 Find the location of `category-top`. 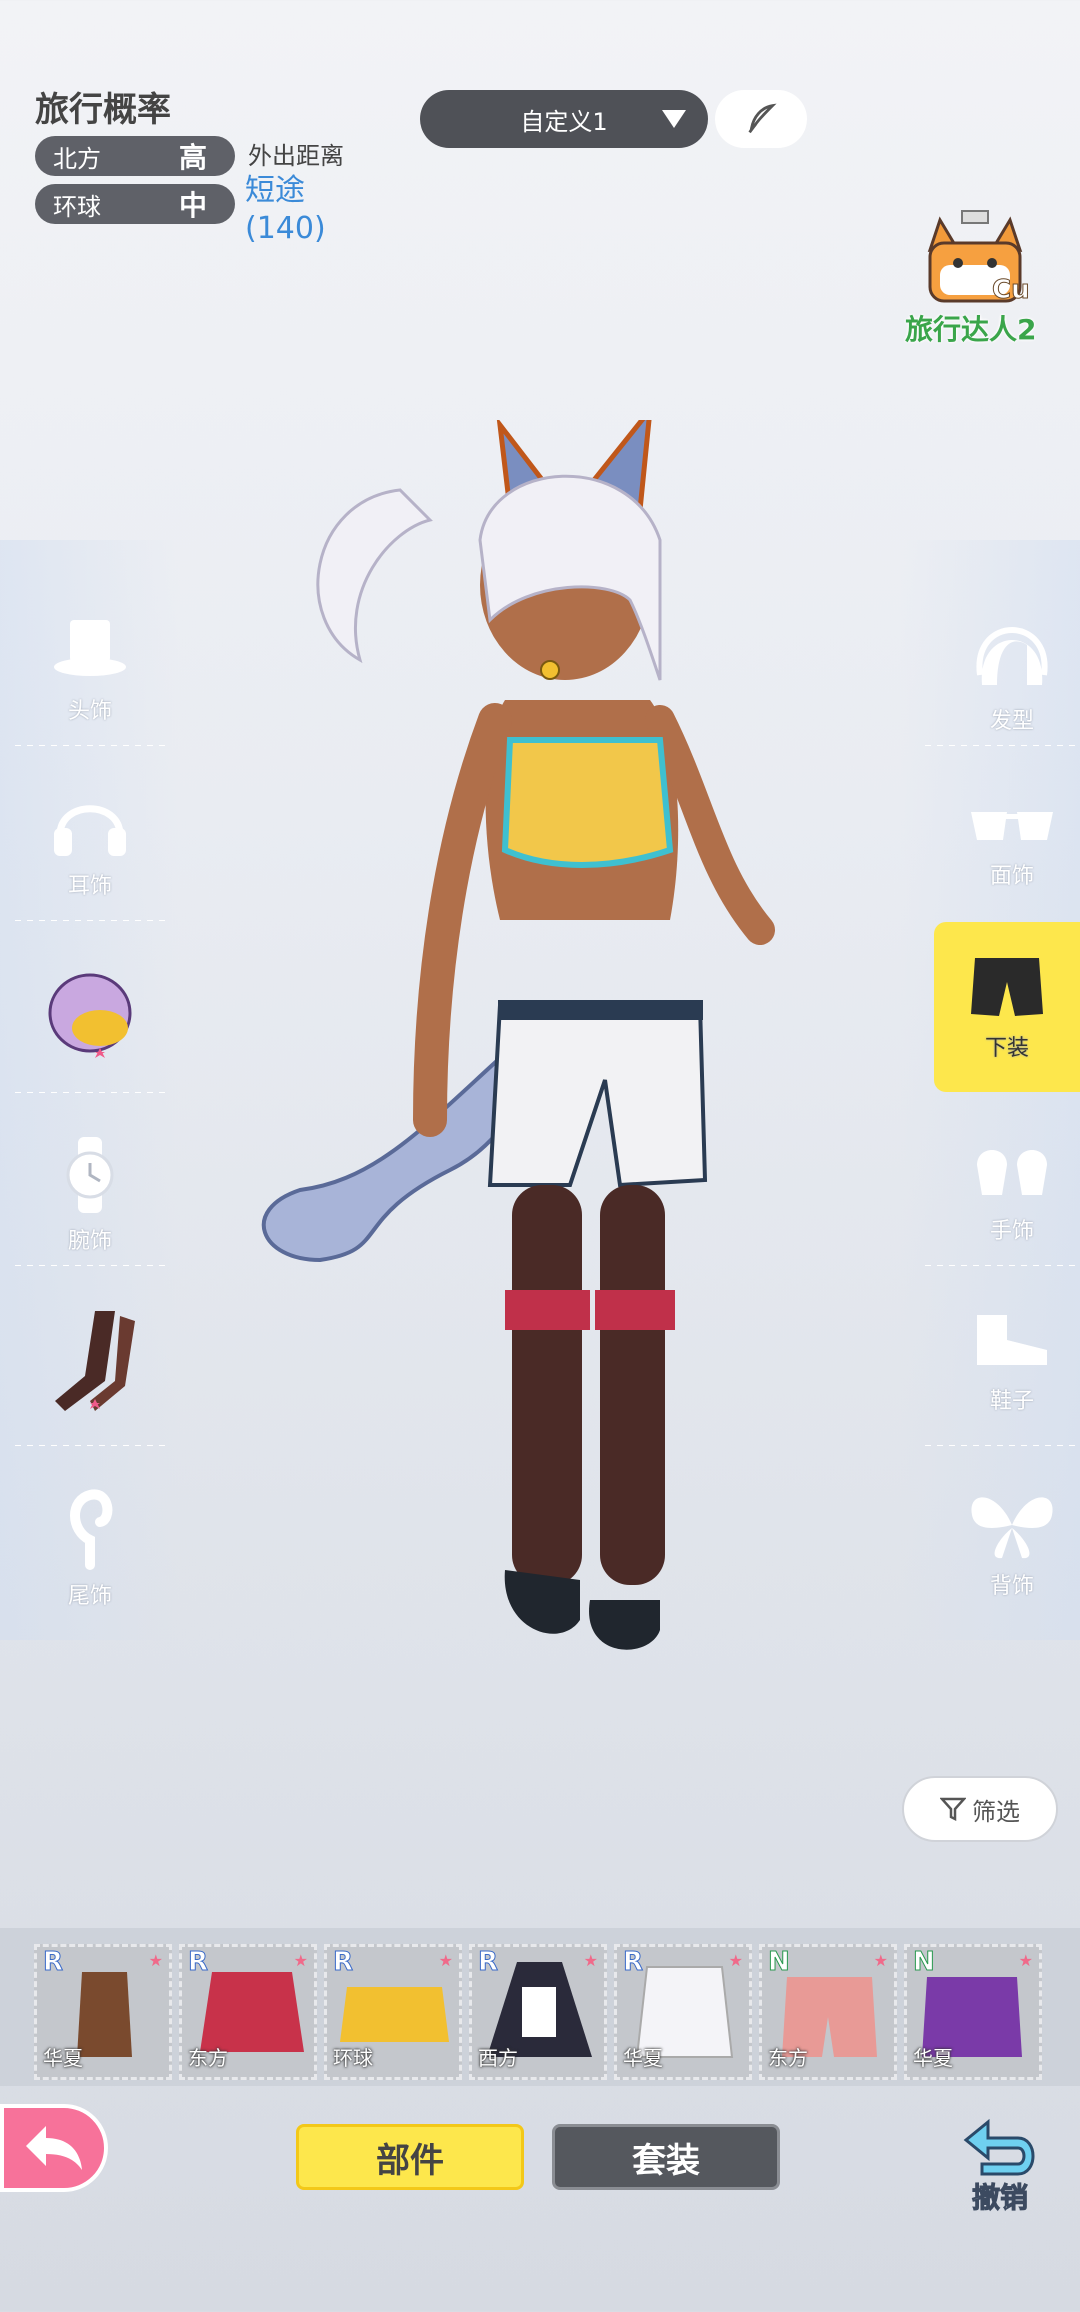

category-top is located at coordinates (90, 1017).